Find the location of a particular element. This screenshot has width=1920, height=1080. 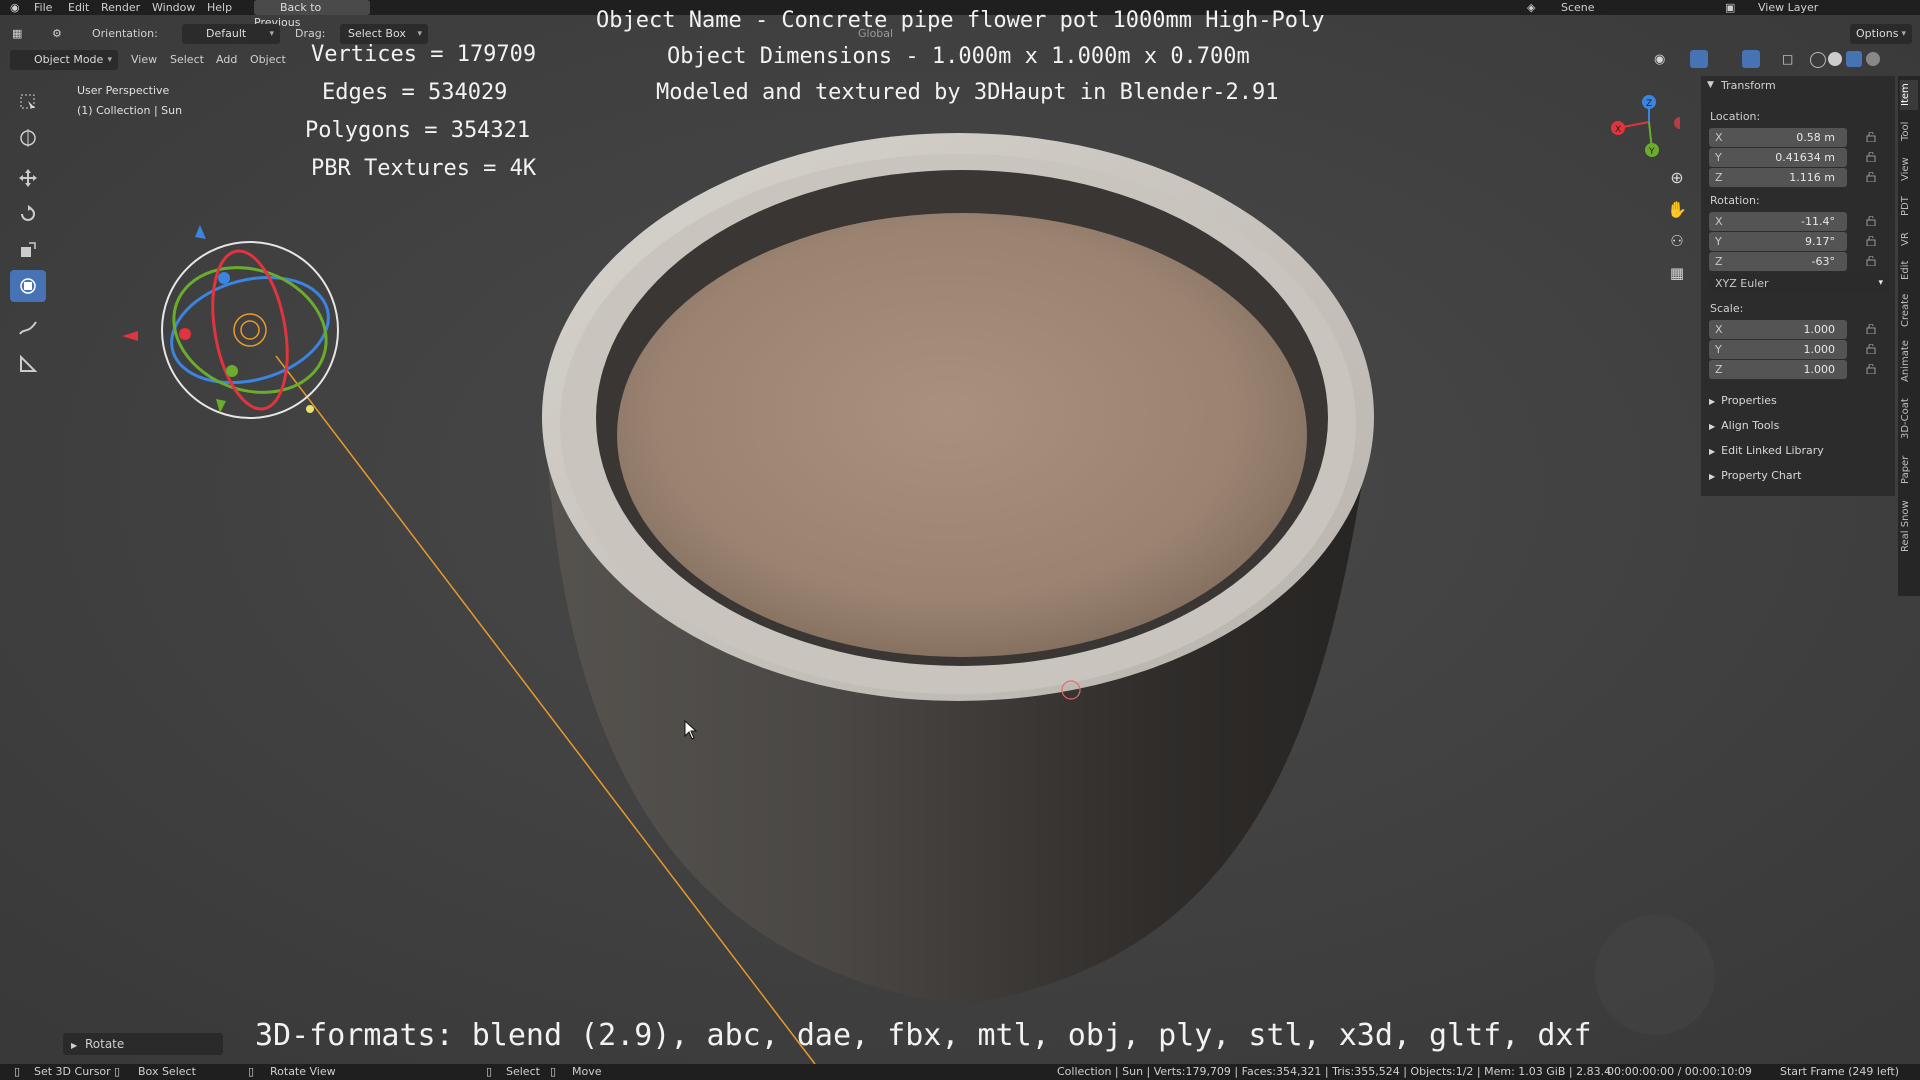

menu-object: Object is located at coordinates (268, 60).